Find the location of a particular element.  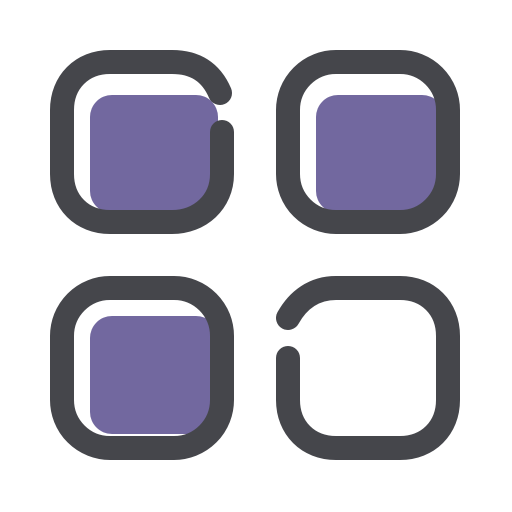

grid-tile-top-right-fill is located at coordinates (380, 154).